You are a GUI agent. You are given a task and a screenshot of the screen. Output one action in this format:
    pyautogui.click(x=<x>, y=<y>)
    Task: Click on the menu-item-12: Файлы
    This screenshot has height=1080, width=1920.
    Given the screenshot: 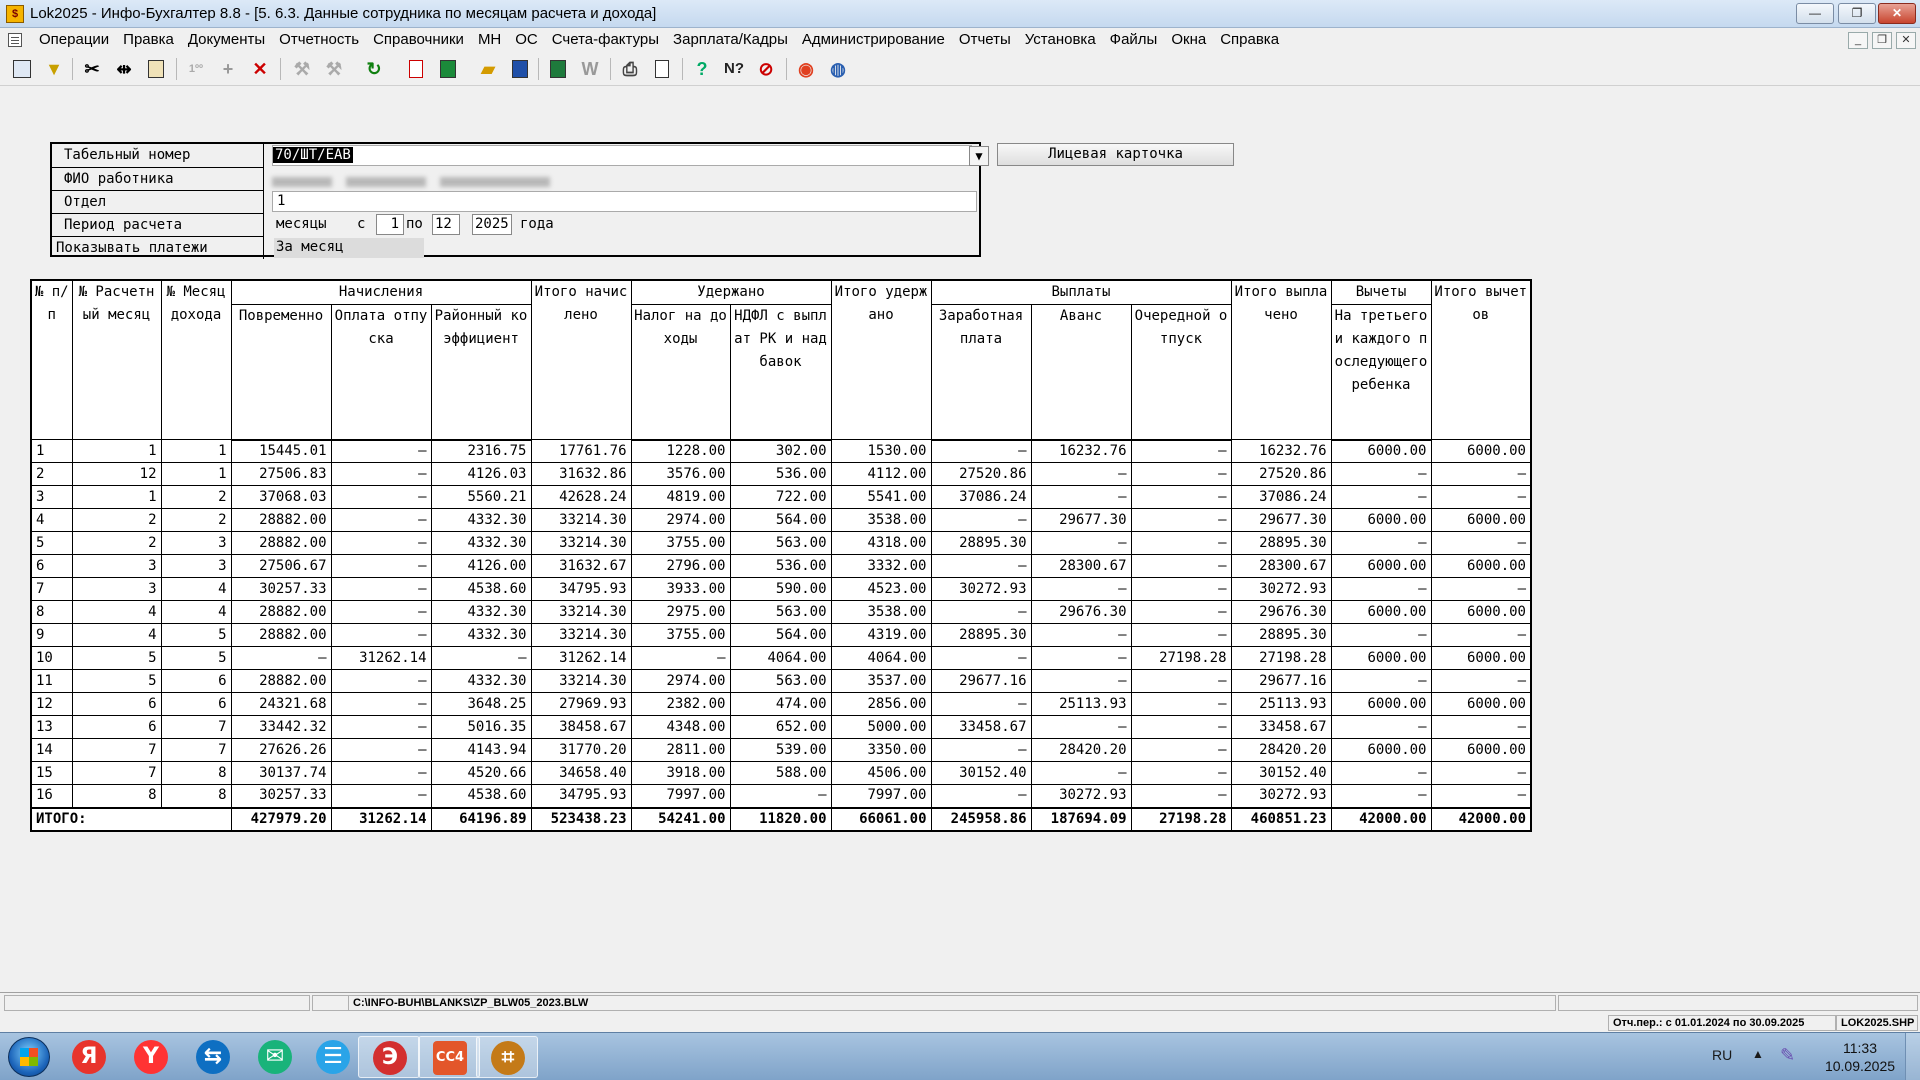 What is the action you would take?
    pyautogui.click(x=1134, y=40)
    